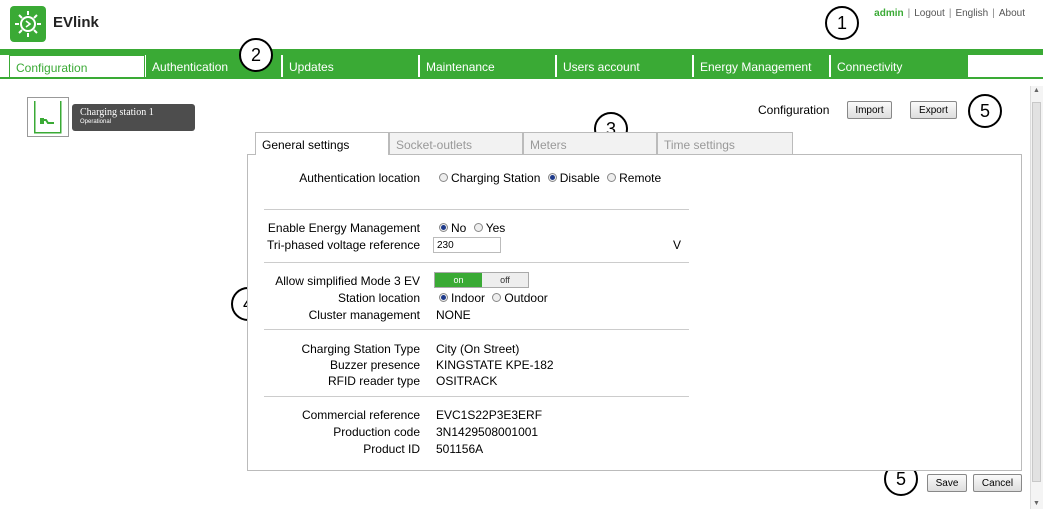  I want to click on energy-mgmt-radio-group: No Yes, so click(474, 228).